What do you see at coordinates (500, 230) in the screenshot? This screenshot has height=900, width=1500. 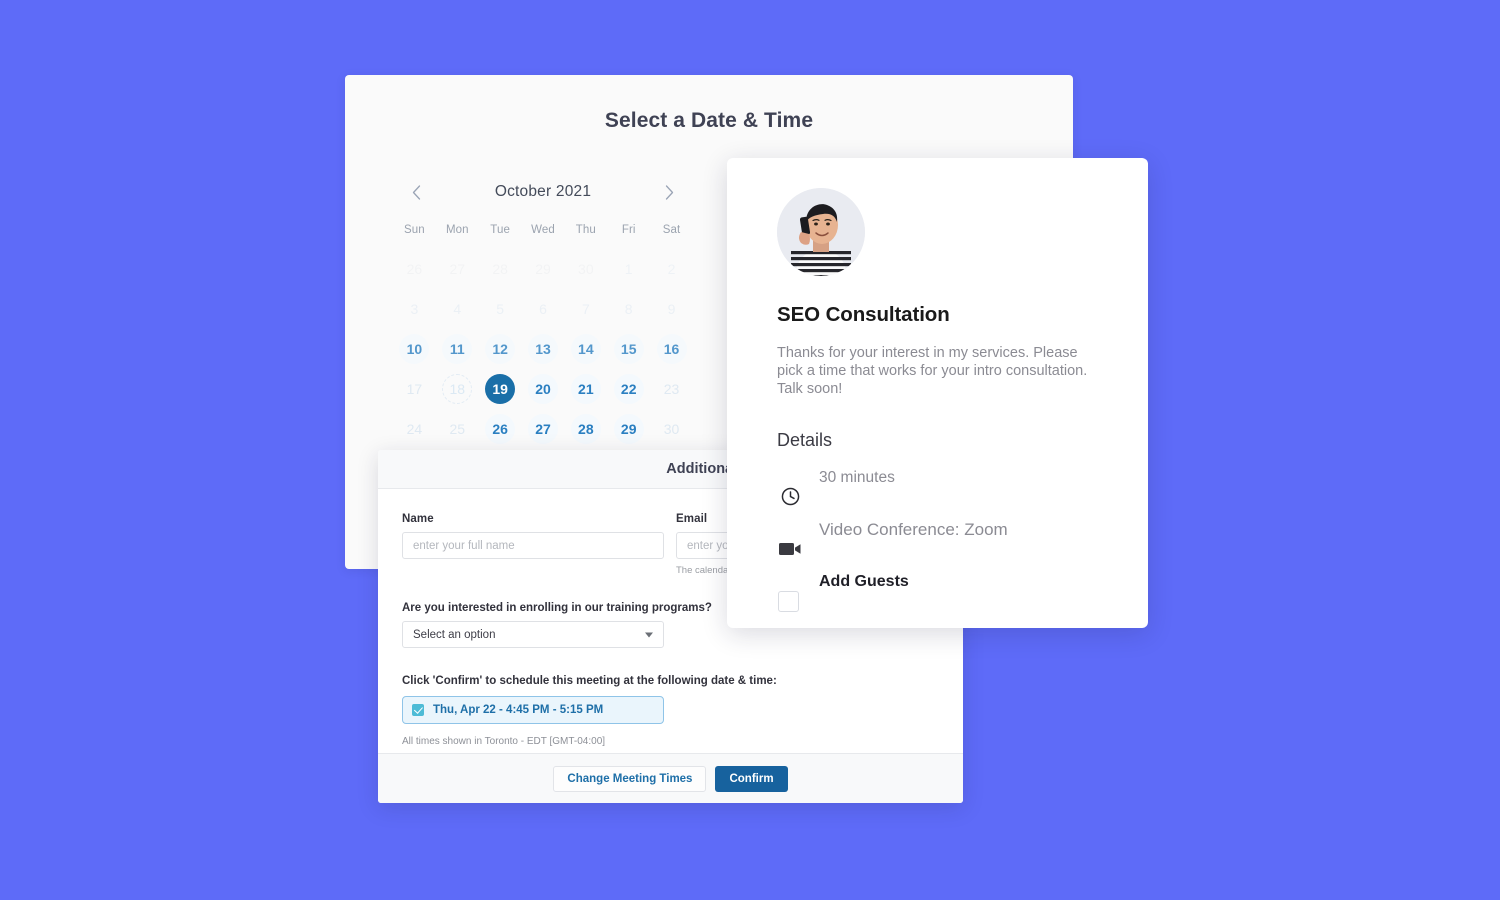 I see `weekday-tue: Tue` at bounding box center [500, 230].